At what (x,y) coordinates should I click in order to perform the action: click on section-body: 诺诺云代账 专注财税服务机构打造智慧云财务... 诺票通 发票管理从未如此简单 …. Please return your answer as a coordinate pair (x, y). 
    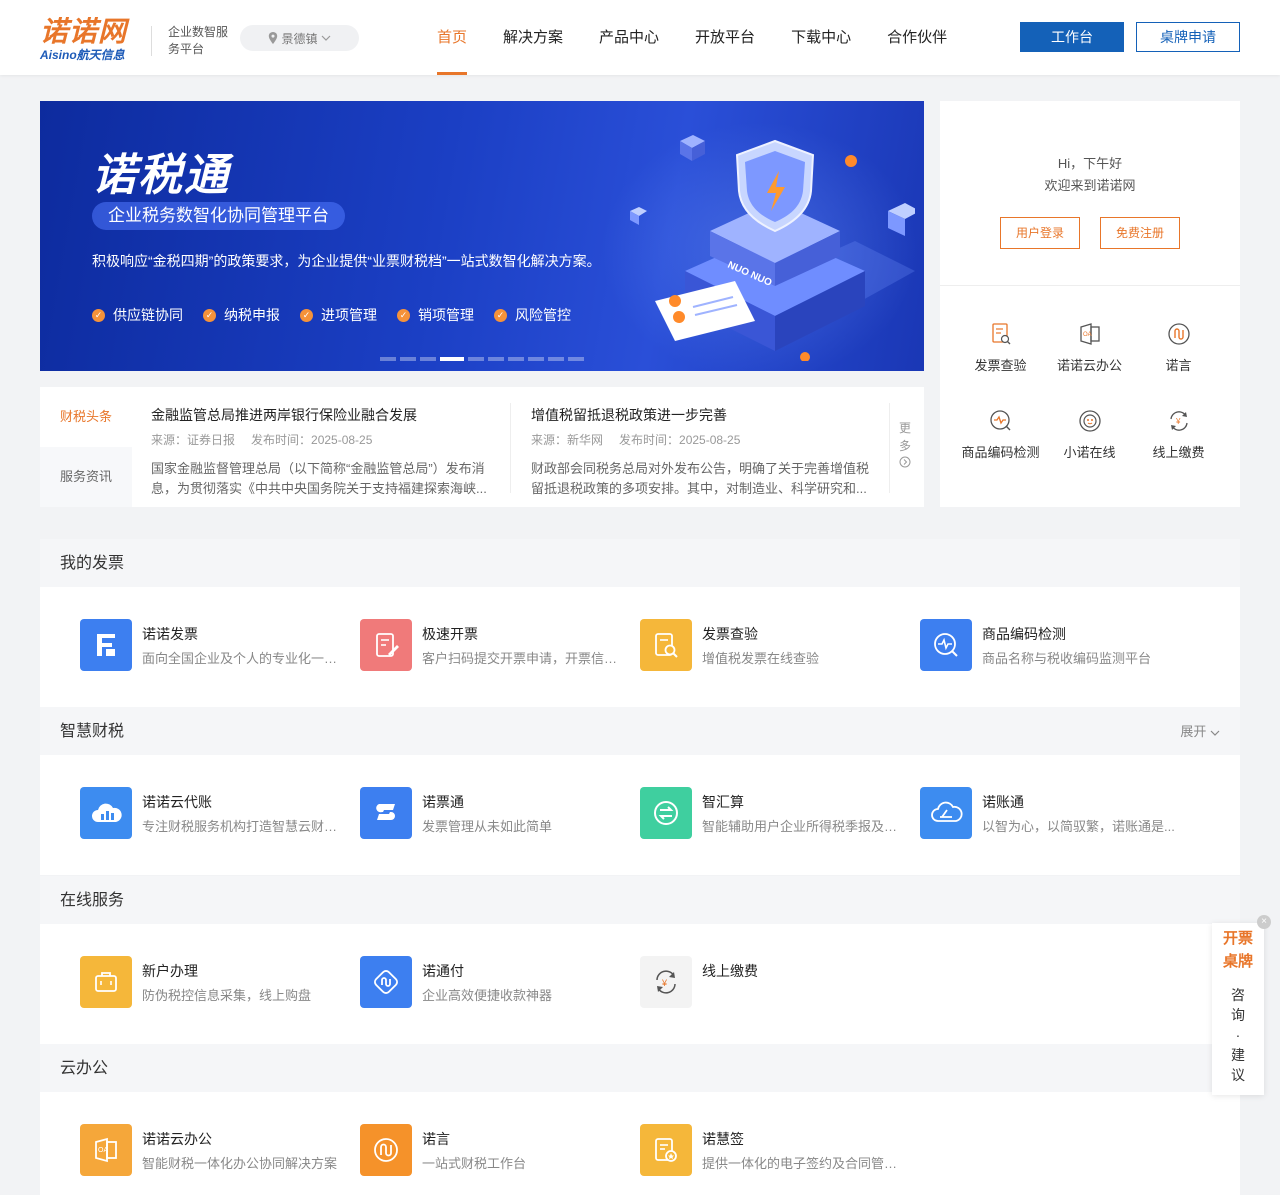
    Looking at the image, I should click on (640, 815).